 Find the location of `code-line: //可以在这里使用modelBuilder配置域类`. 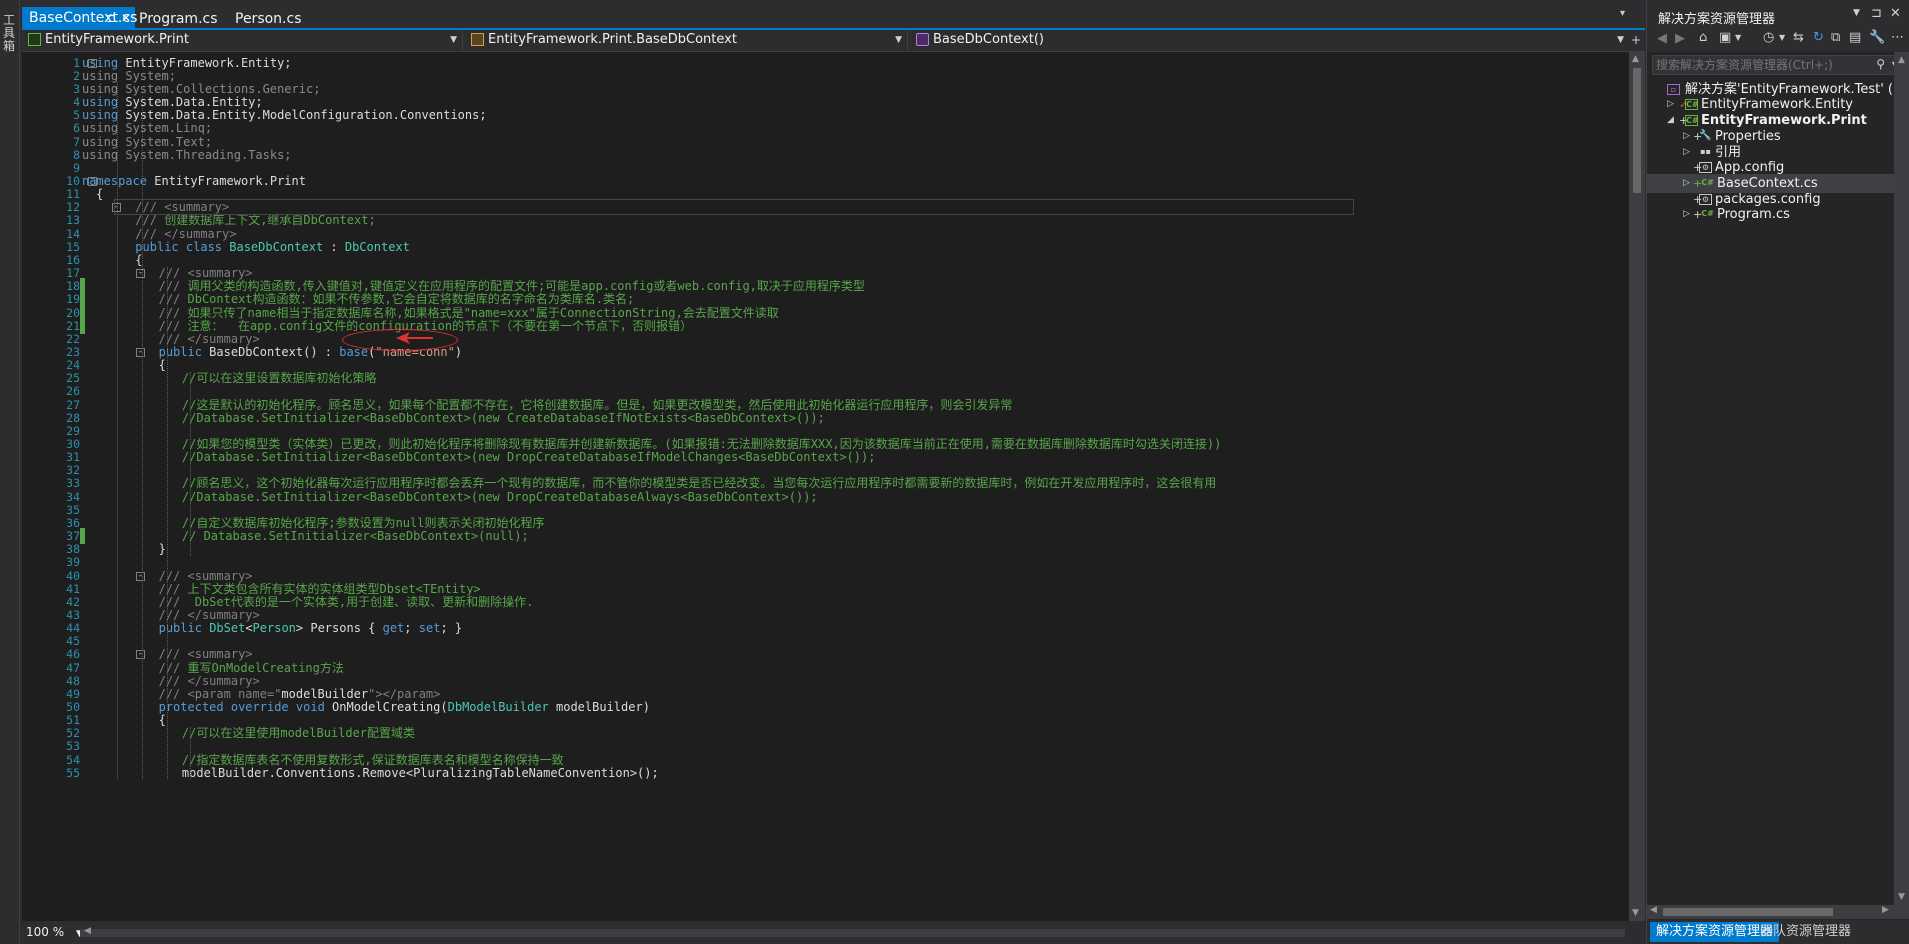

code-line: //可以在这里使用modelBuilder配置域类 is located at coordinates (298, 733).